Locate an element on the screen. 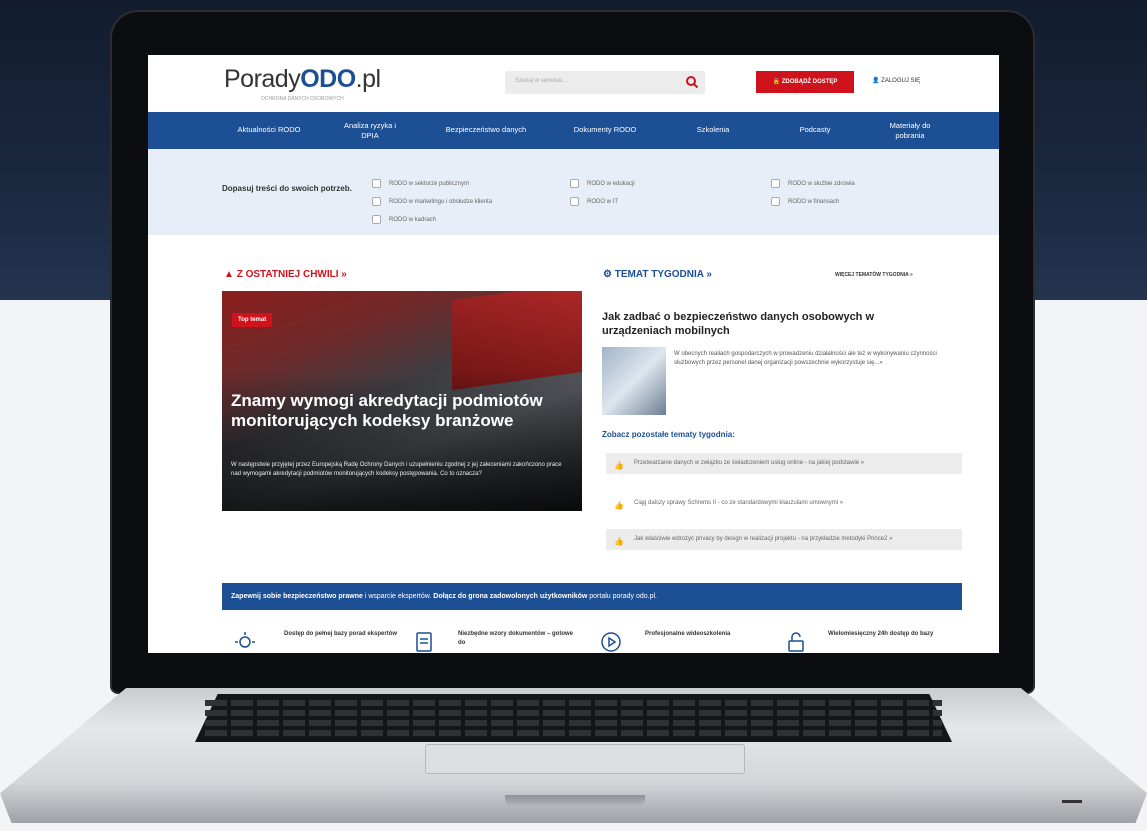 This screenshot has height=831, width=1147. topic-thumbnail is located at coordinates (634, 381).